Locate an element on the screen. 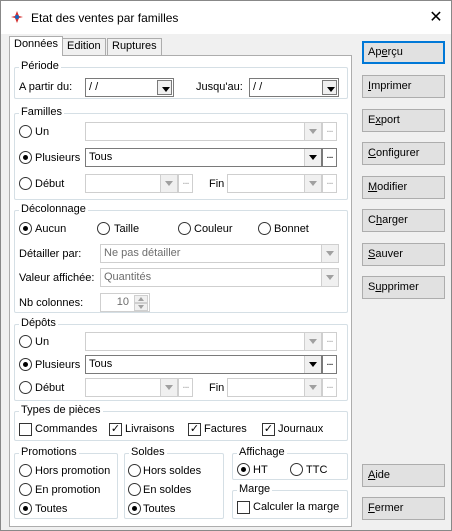  depots-plusieurs-select: Tous is located at coordinates (203, 364).